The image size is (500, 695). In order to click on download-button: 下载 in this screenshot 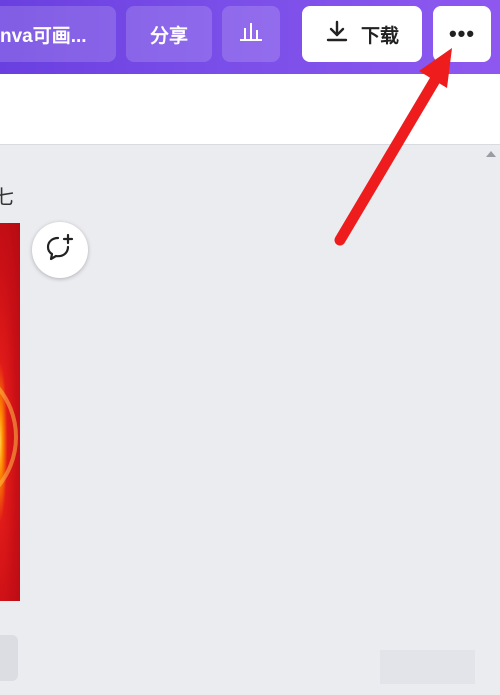, I will do `click(362, 34)`.